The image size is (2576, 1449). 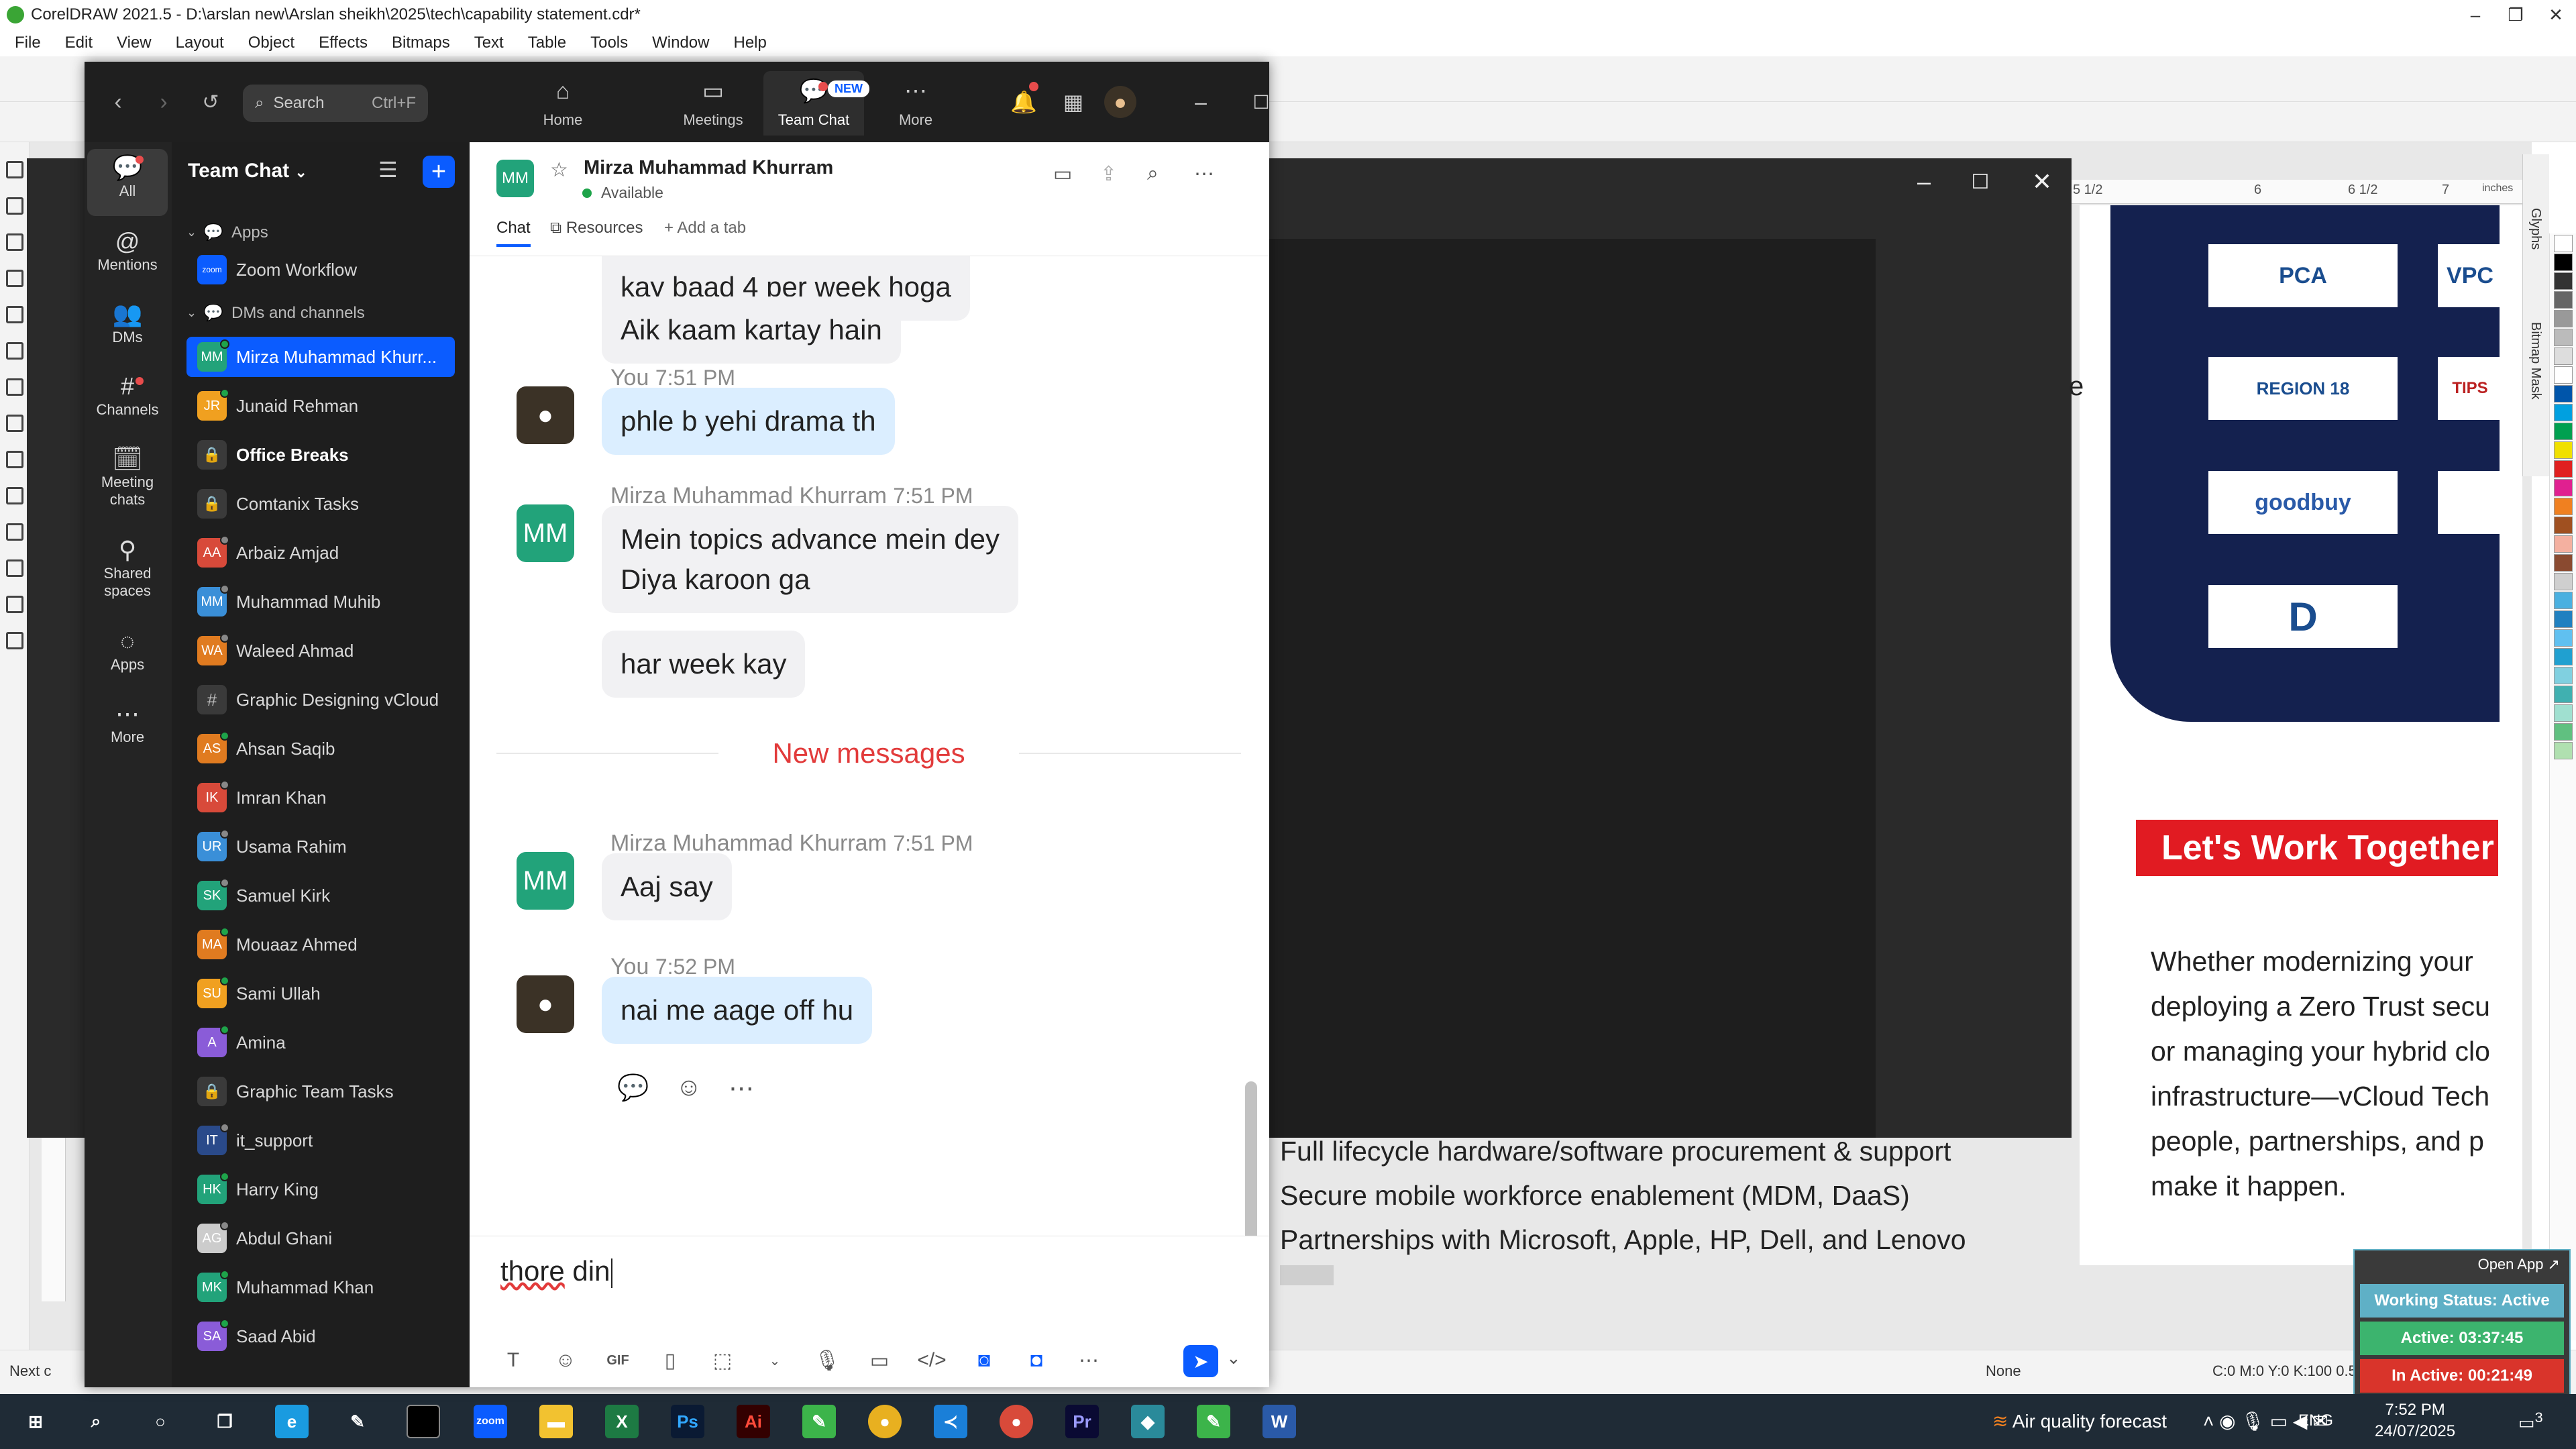 What do you see at coordinates (35, 1421) in the screenshot?
I see `windows-start-icon: ⊞` at bounding box center [35, 1421].